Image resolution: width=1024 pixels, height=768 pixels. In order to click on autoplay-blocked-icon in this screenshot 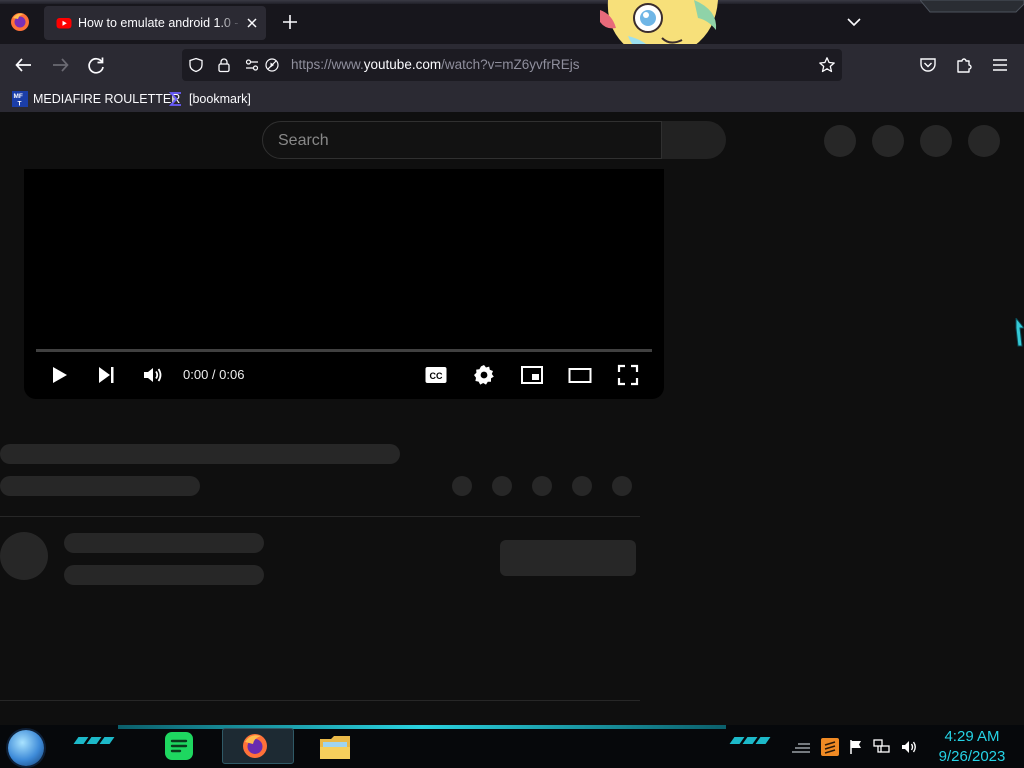, I will do `click(272, 65)`.